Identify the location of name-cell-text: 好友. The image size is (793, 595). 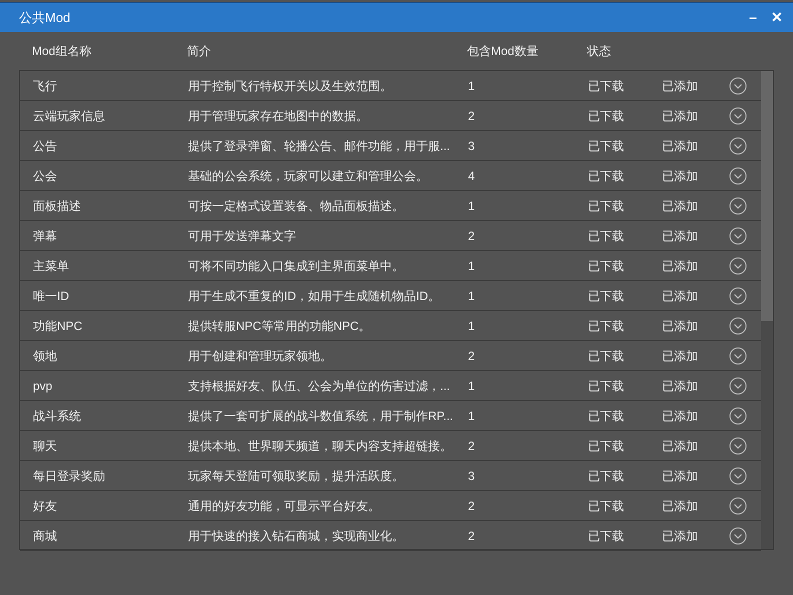
(45, 506).